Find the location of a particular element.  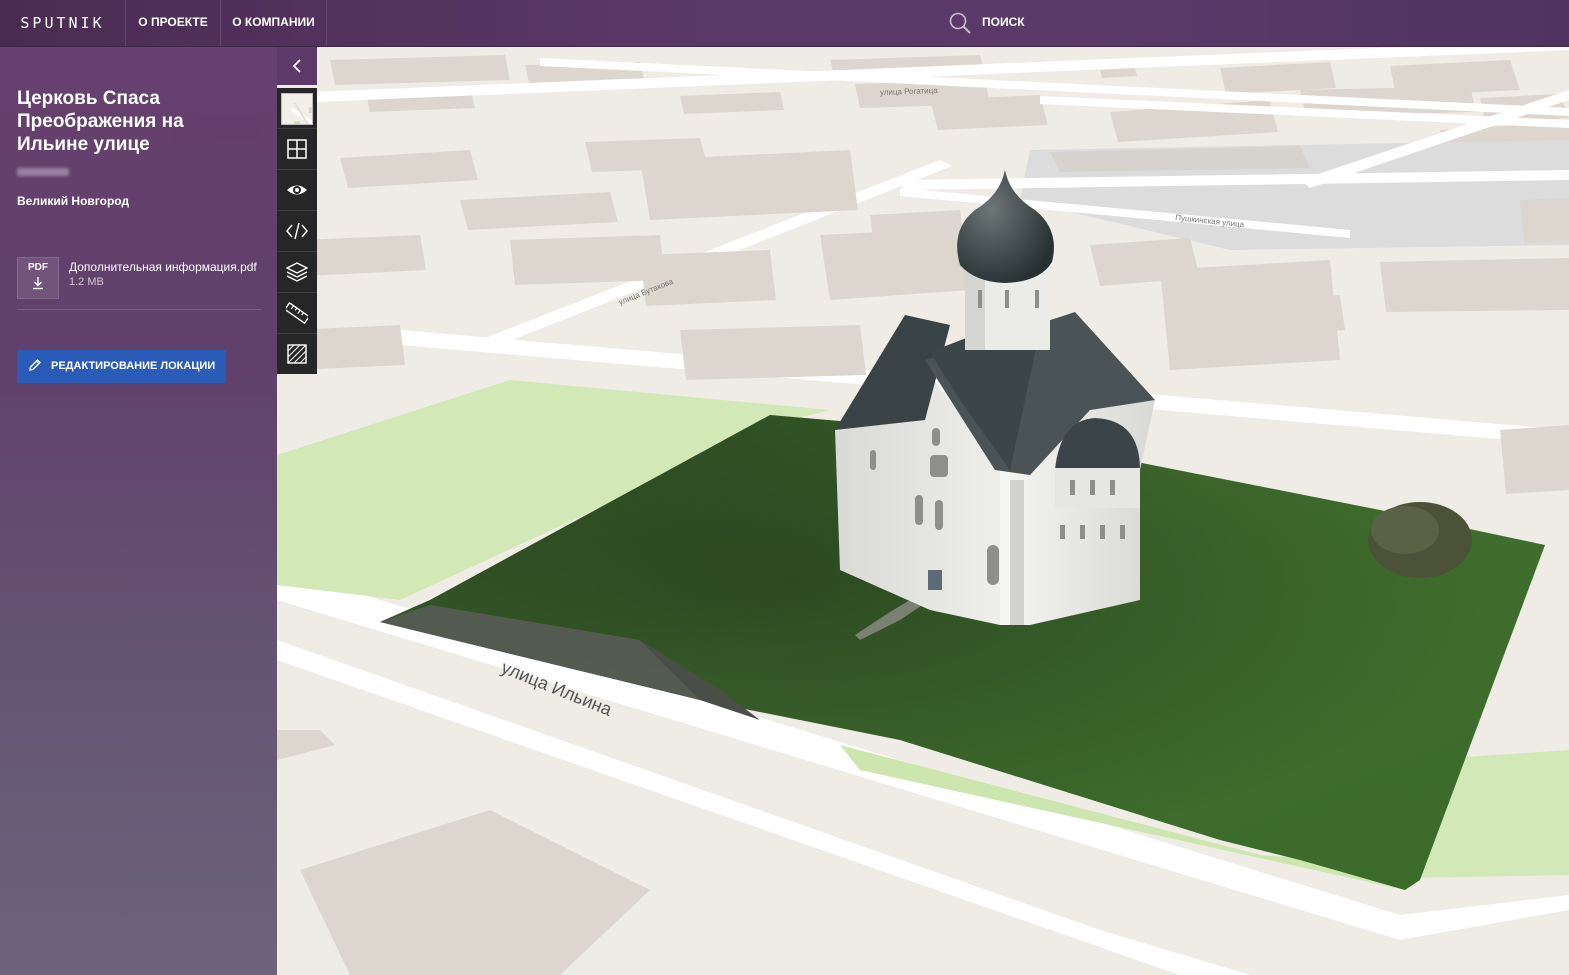

nav-about-project: О ПРОЕКТЕ is located at coordinates (173, 23).